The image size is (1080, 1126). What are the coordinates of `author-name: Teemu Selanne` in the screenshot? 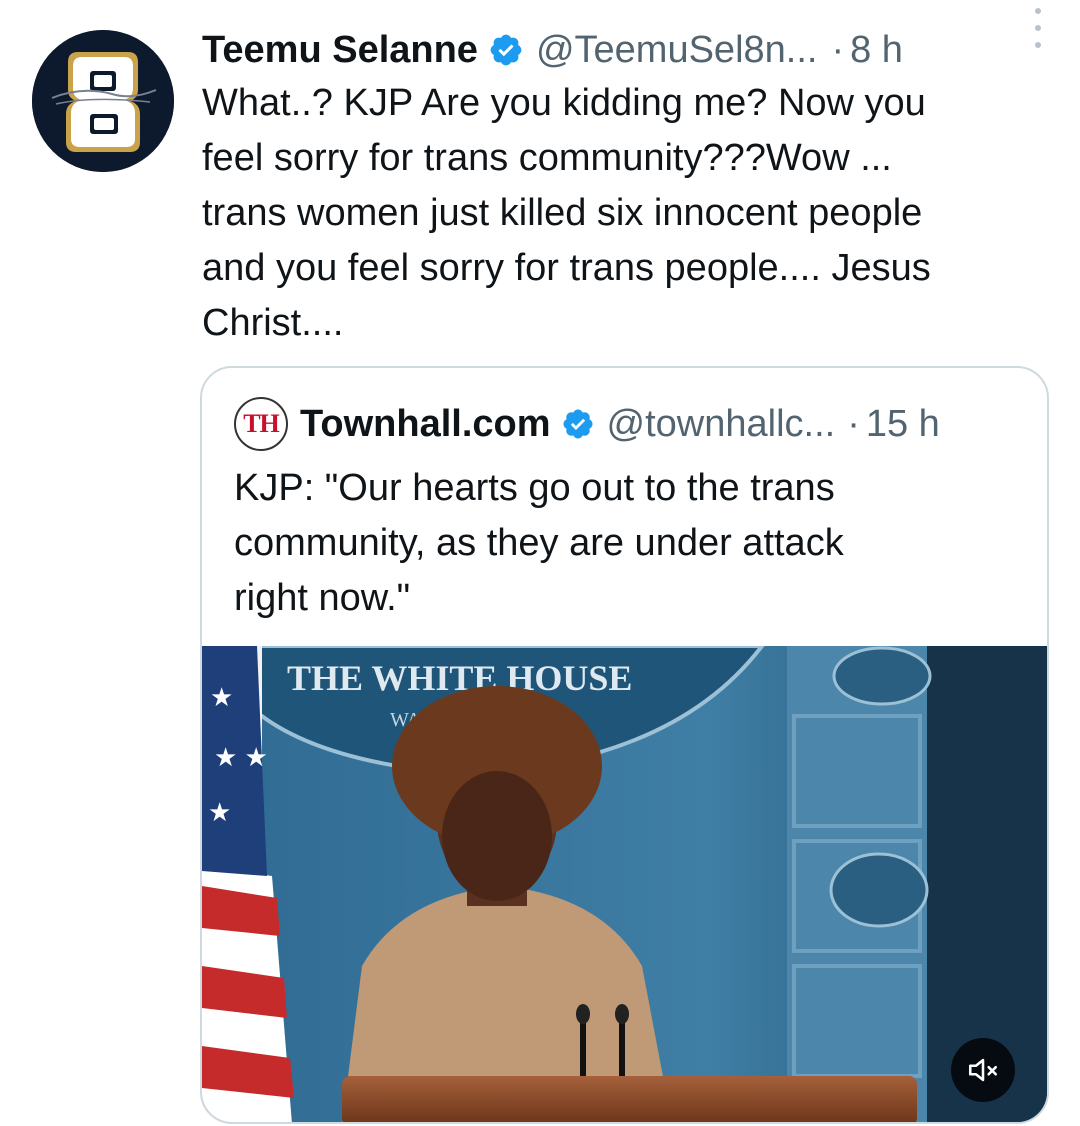 It's located at (340, 50).